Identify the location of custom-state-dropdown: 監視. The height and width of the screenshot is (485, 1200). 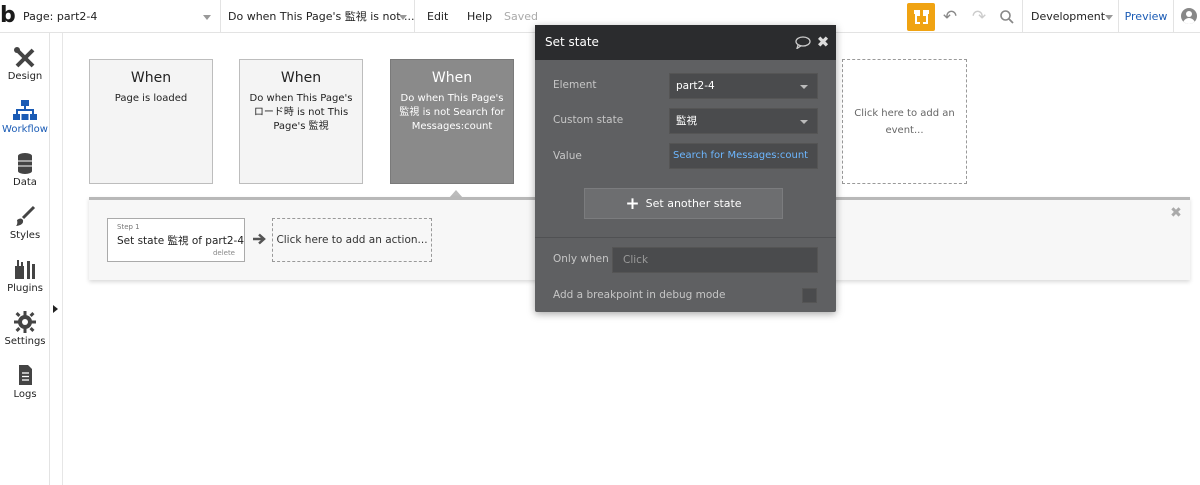
(743, 121).